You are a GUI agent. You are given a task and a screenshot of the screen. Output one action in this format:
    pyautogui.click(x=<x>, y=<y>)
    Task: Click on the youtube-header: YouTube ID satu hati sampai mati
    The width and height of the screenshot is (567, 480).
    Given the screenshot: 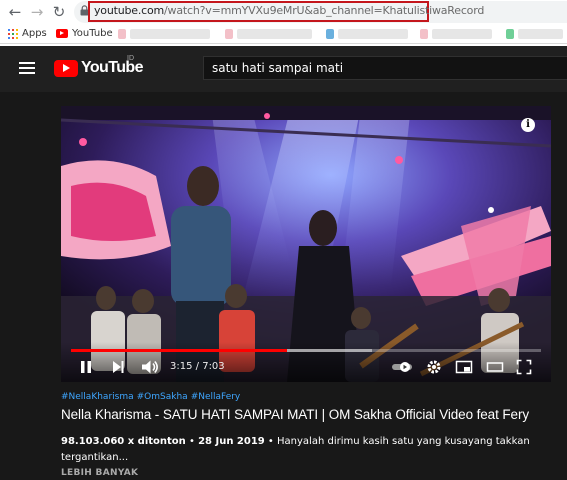 What is the action you would take?
    pyautogui.click(x=283, y=69)
    